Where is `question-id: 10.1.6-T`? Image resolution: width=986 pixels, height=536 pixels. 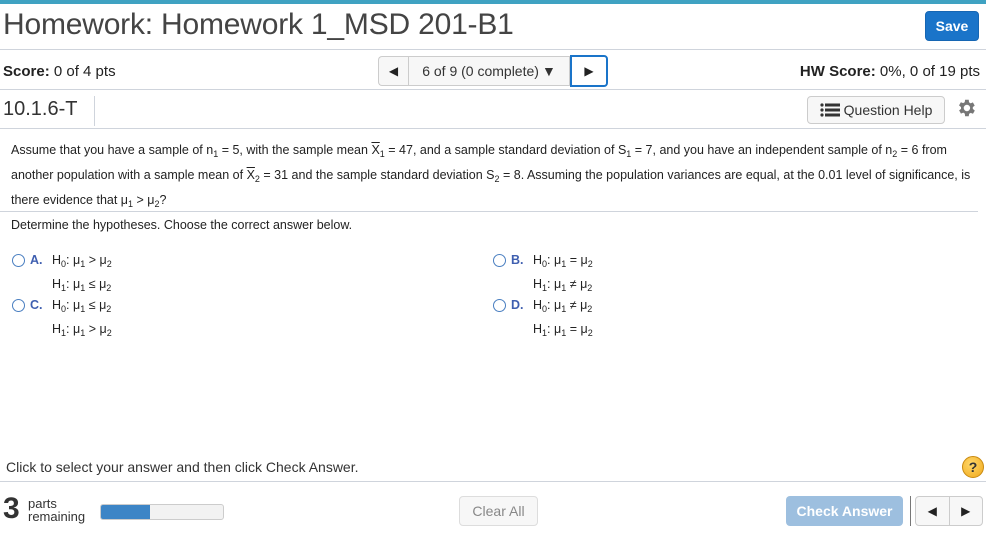 question-id: 10.1.6-T is located at coordinates (40, 109).